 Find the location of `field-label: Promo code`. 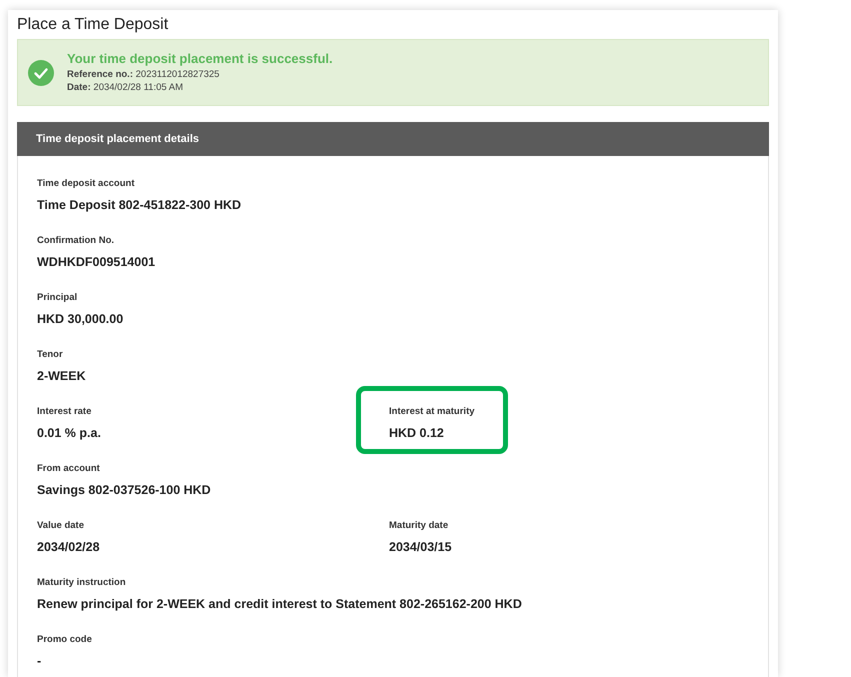

field-label: Promo code is located at coordinates (65, 640).